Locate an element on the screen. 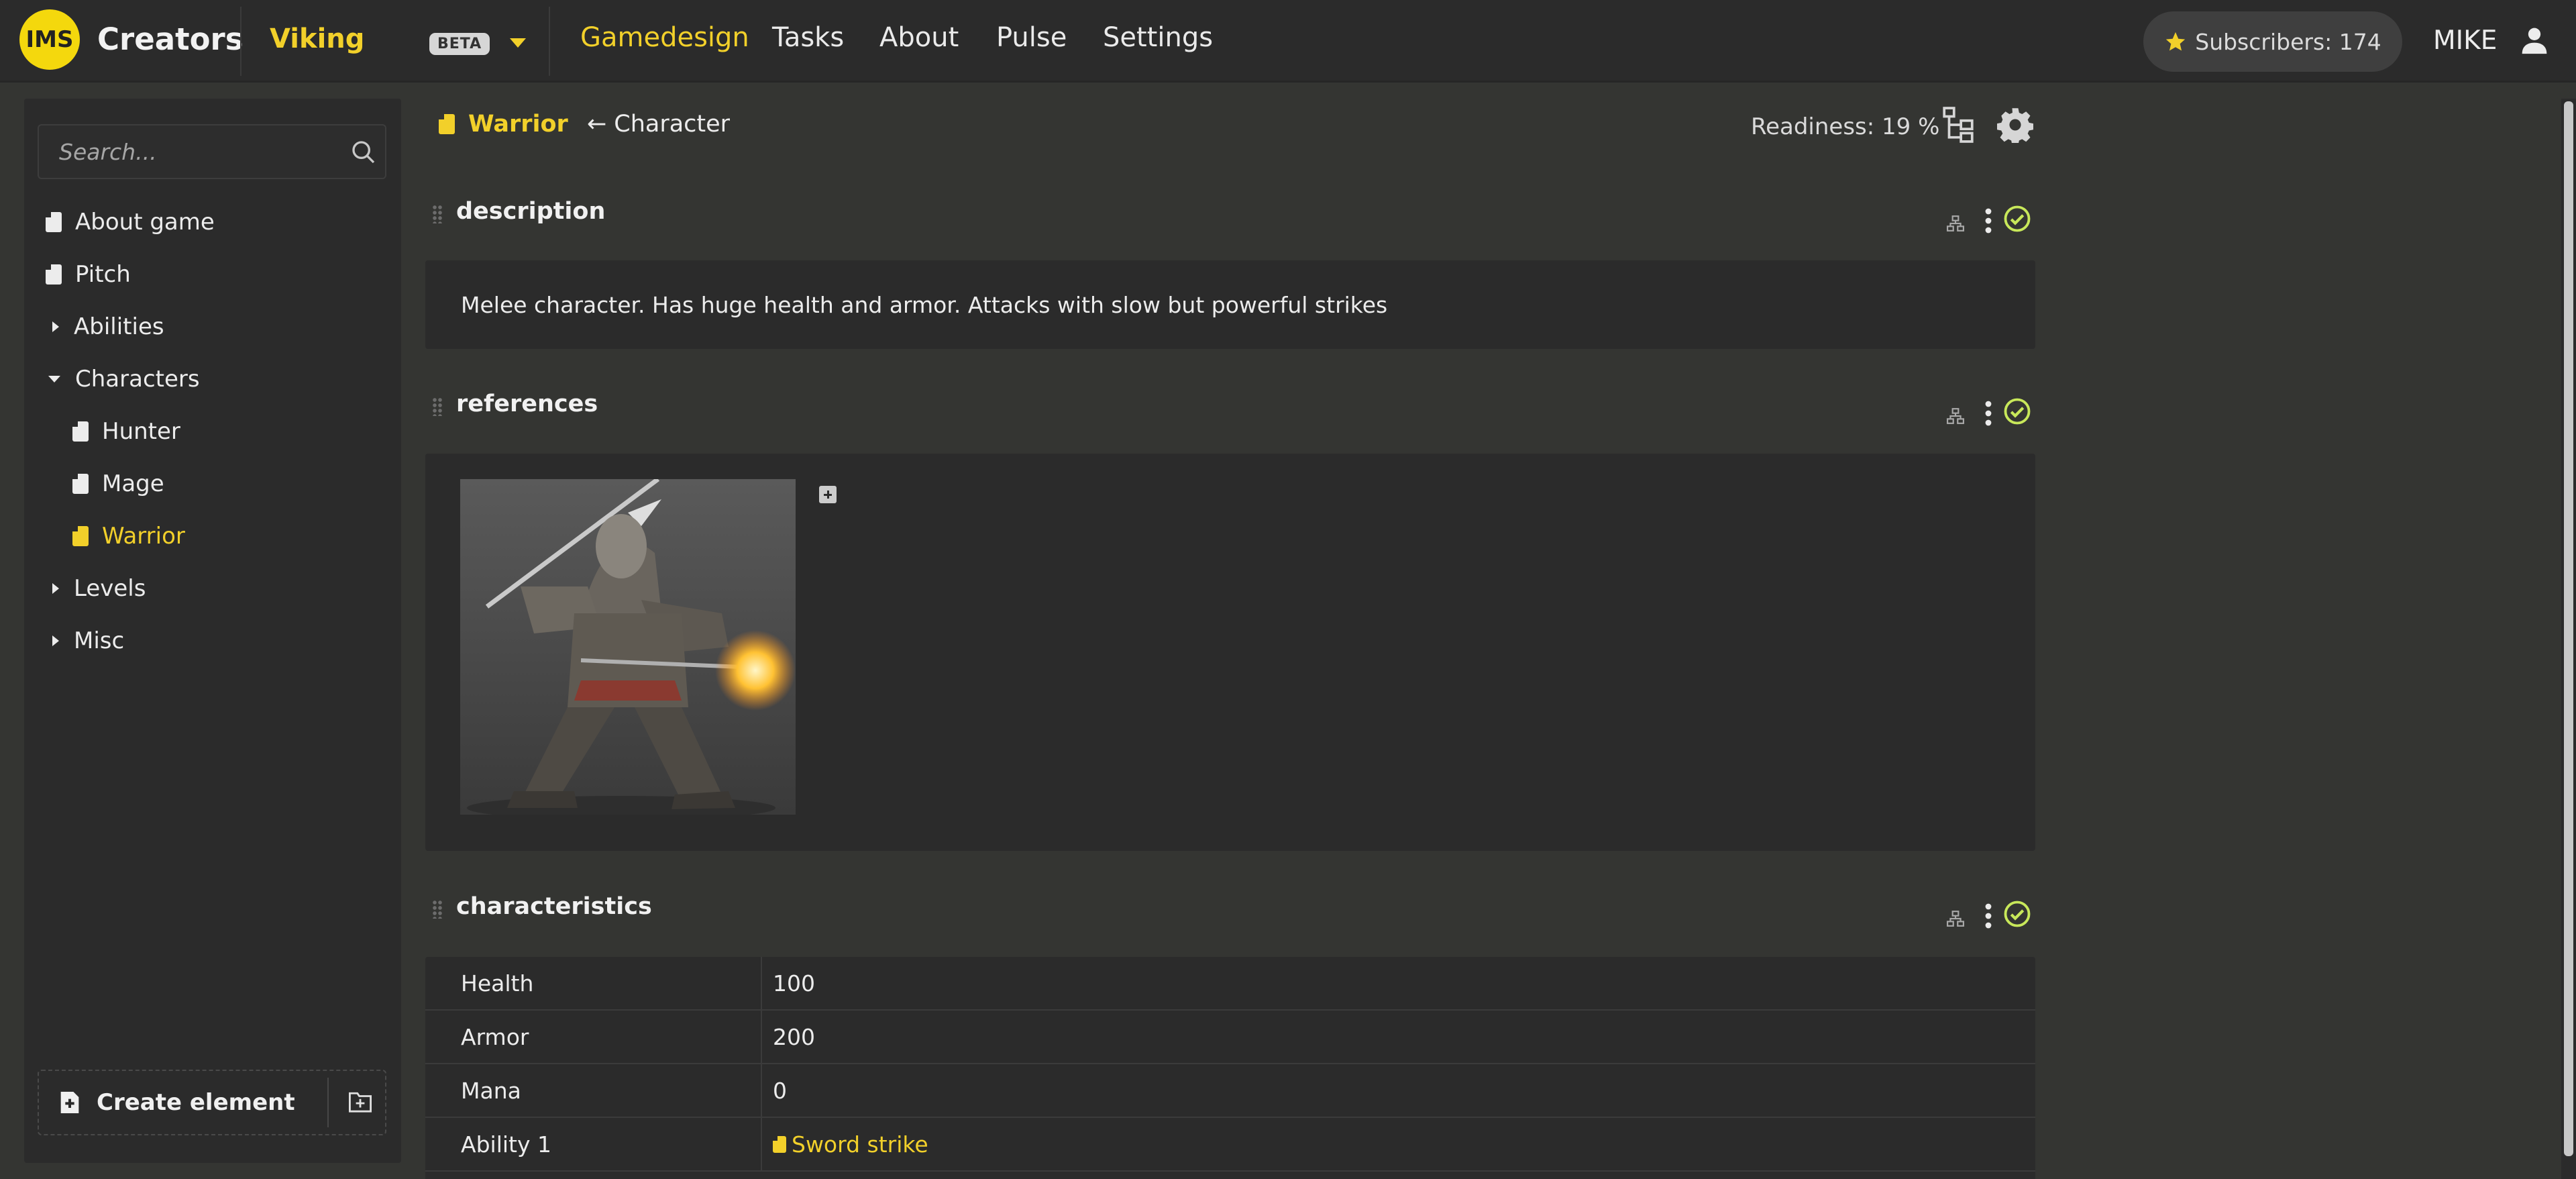 This screenshot has width=2576, height=1179. section-header-characteristics: characteristics is located at coordinates (1233, 910).